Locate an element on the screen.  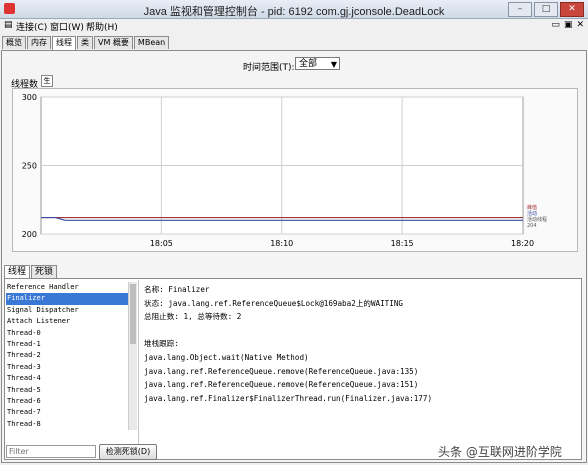
filter-input is located at coordinates (51, 451).